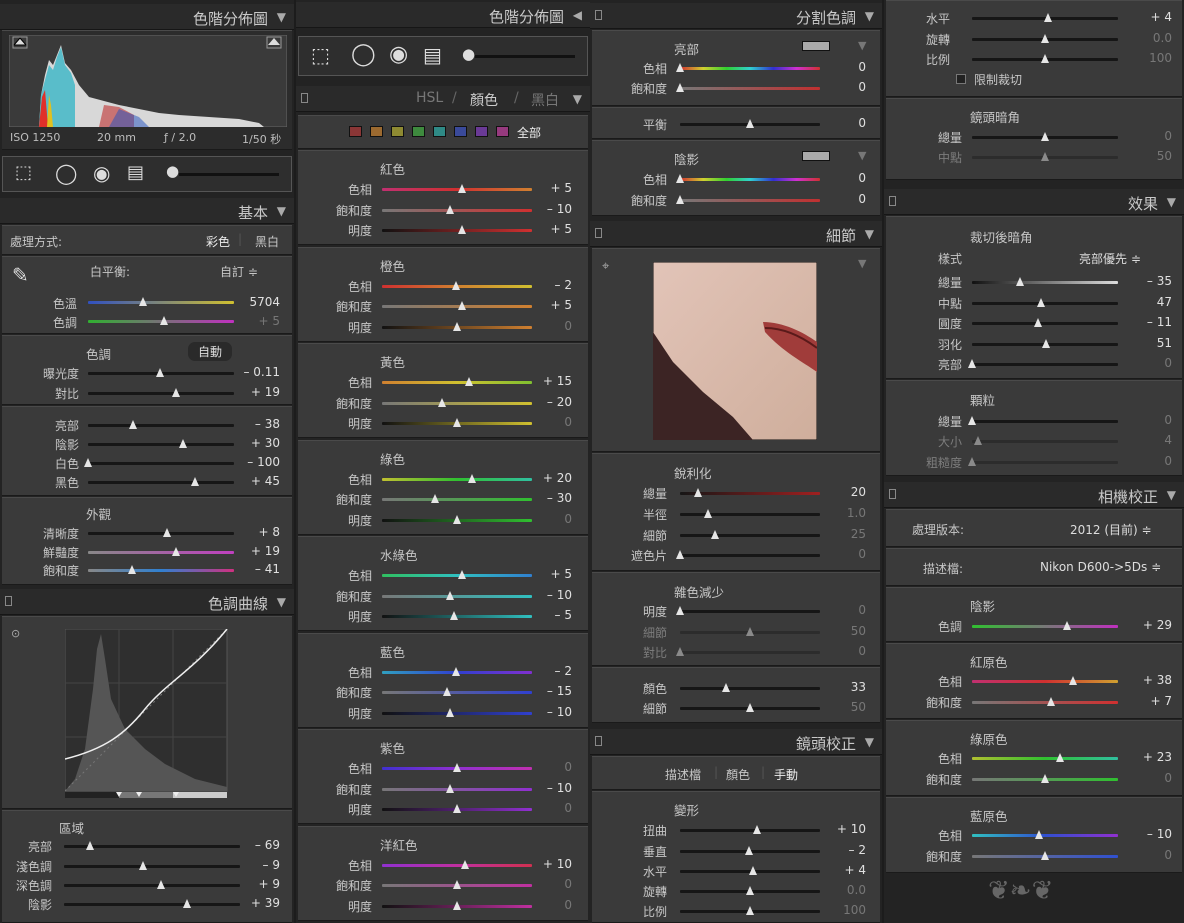 The height and width of the screenshot is (923, 1184). Describe the element at coordinates (1152, 701) in the screenshot. I see `red-sat-value: + 7` at that location.